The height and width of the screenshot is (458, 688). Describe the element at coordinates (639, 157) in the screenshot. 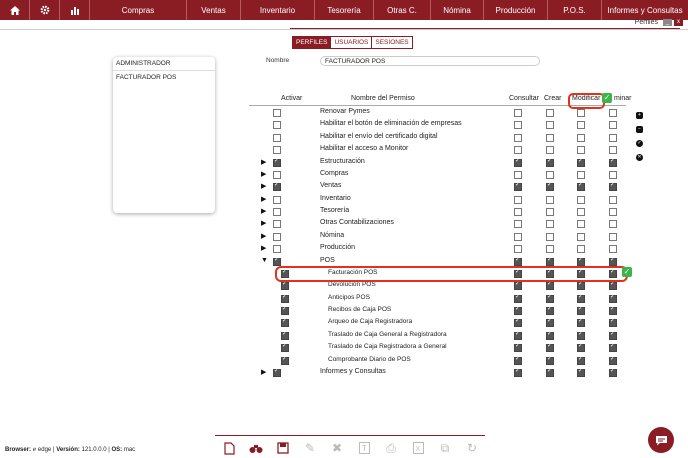

I see `uncheck-all-icon: ✕` at that location.